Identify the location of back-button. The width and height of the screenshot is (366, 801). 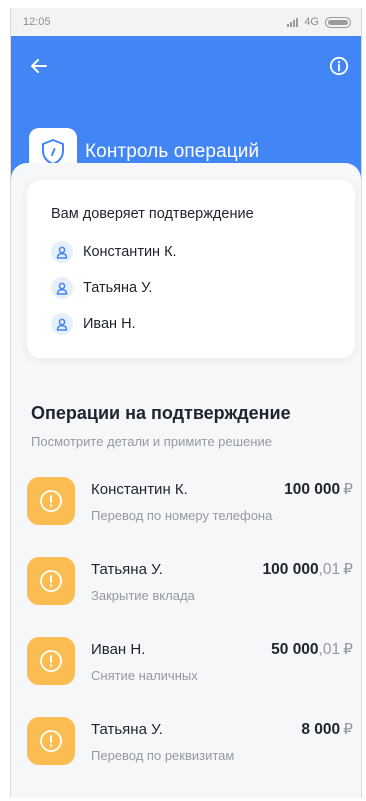
(39, 66).